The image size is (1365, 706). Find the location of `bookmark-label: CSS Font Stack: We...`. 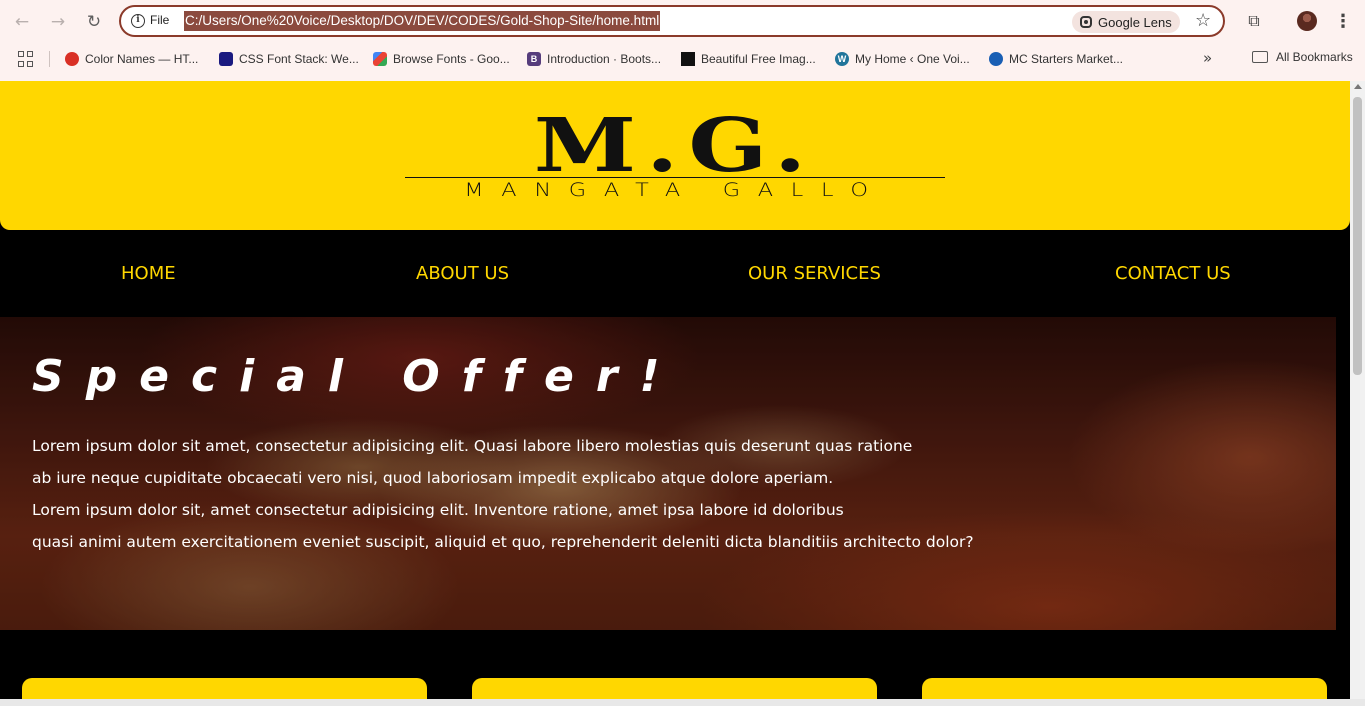

bookmark-label: CSS Font Stack: We... is located at coordinates (299, 59).